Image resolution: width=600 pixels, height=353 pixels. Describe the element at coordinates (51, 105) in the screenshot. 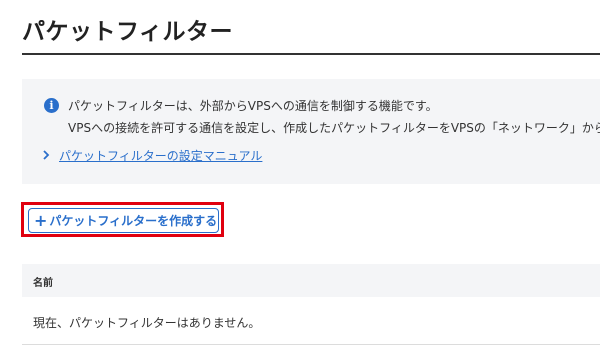

I see `info-icon: i` at that location.